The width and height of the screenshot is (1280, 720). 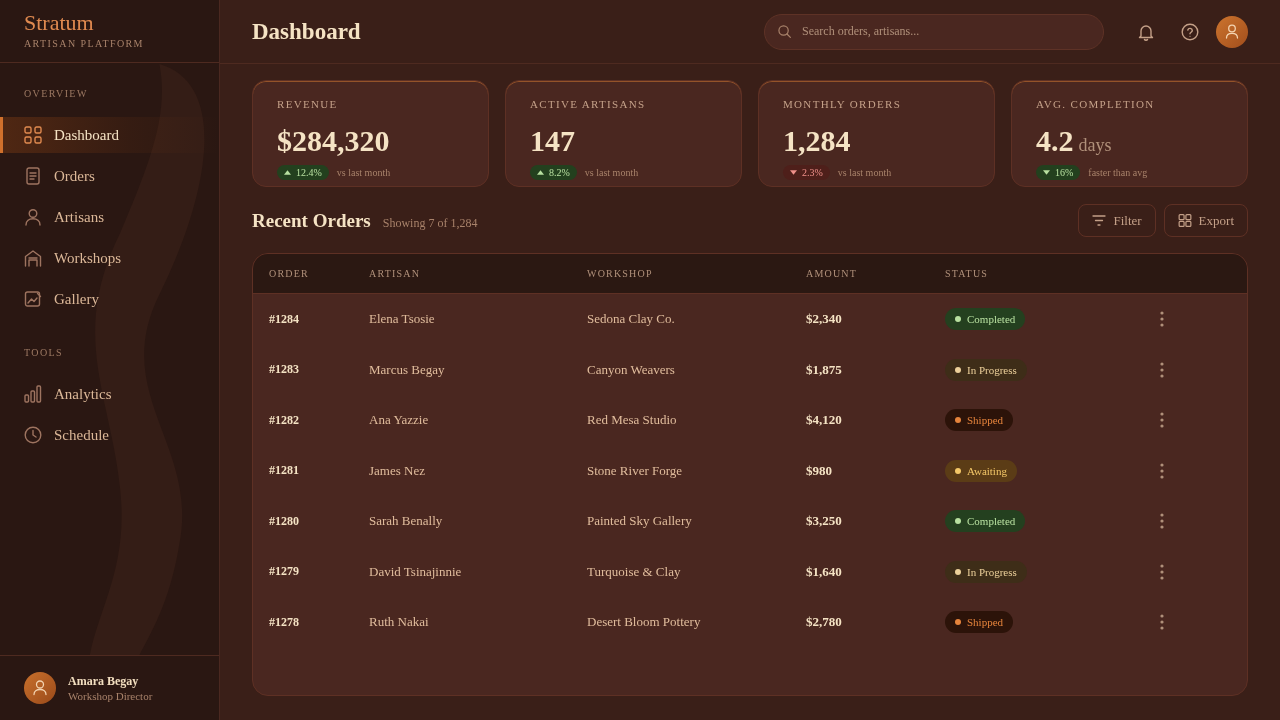 I want to click on table-cell-text: Painted Sky Gallery, so click(x=640, y=521).